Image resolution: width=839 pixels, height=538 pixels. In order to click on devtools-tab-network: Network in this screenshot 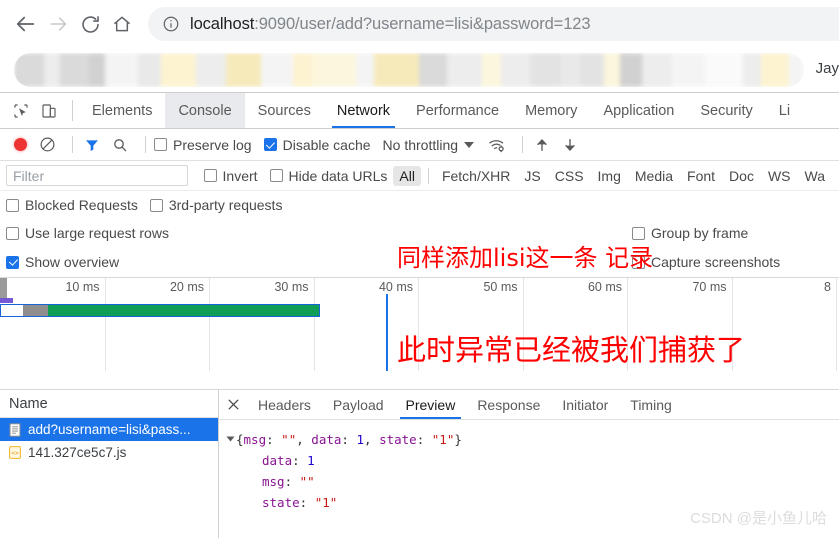, I will do `click(363, 110)`.